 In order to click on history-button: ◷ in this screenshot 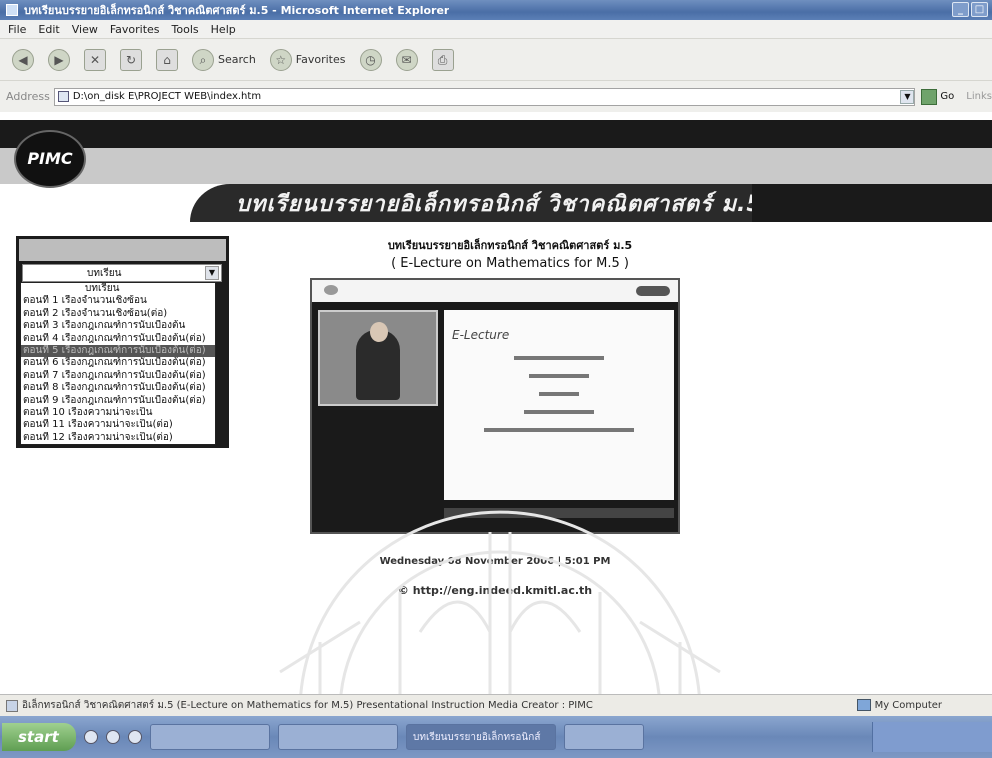, I will do `click(370, 59)`.